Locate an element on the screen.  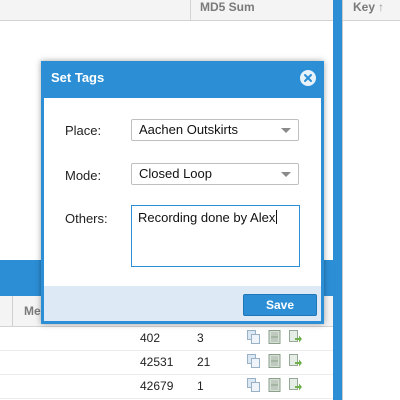
place-select-value: Aachen Outskirts is located at coordinates (188, 129).